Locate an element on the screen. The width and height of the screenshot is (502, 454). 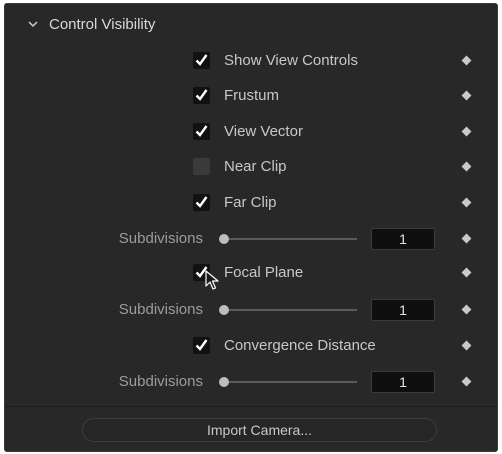
show-view-controls-row: Show View Controls is located at coordinates (251, 62).